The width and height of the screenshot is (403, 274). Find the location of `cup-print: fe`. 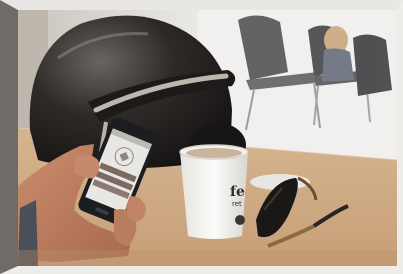

cup-print: fe is located at coordinates (237, 192).